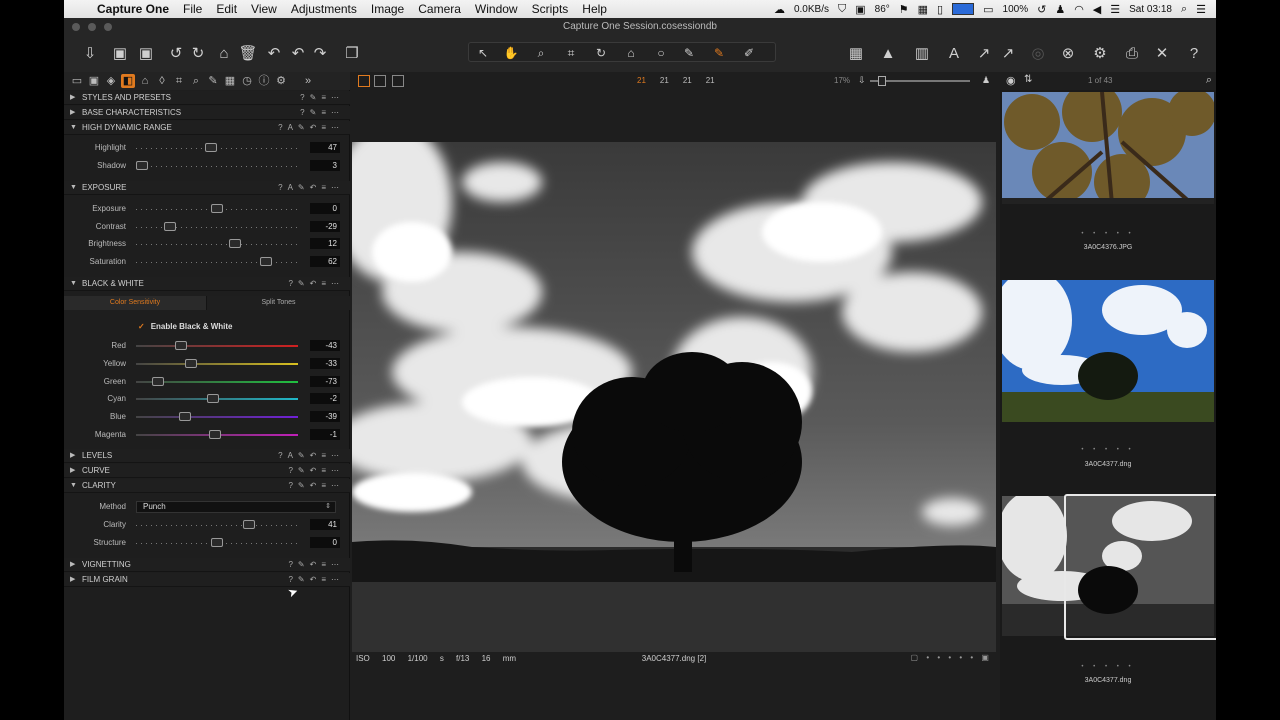  What do you see at coordinates (207, 580) in the screenshot?
I see `section-film-grain: ▶ FILM GRAIN ?✎↶≡⋯` at bounding box center [207, 580].